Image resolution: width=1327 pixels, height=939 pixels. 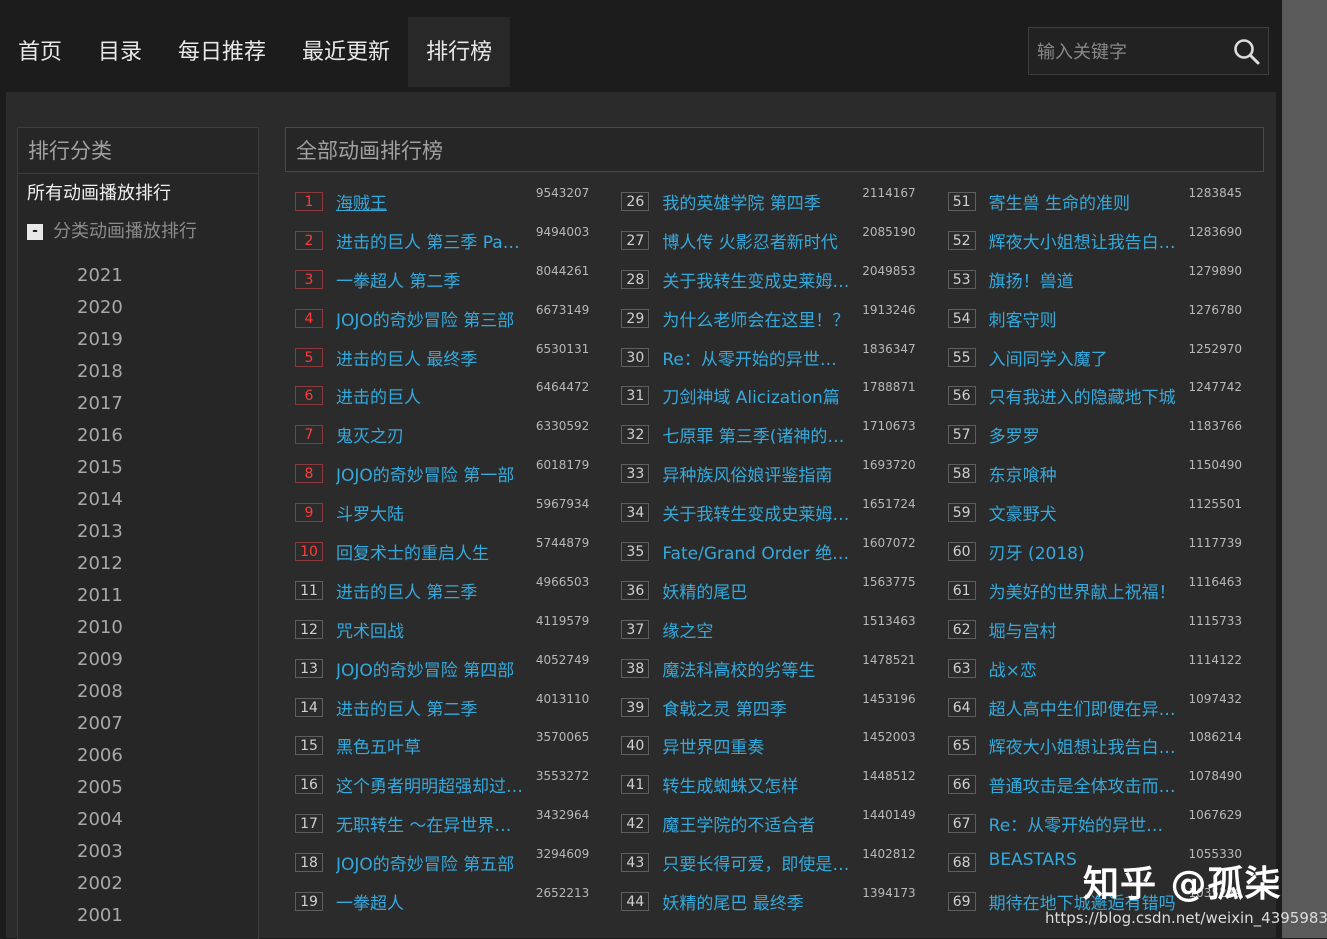 I want to click on sidebar-year-2021: 2021, so click(x=138, y=276).